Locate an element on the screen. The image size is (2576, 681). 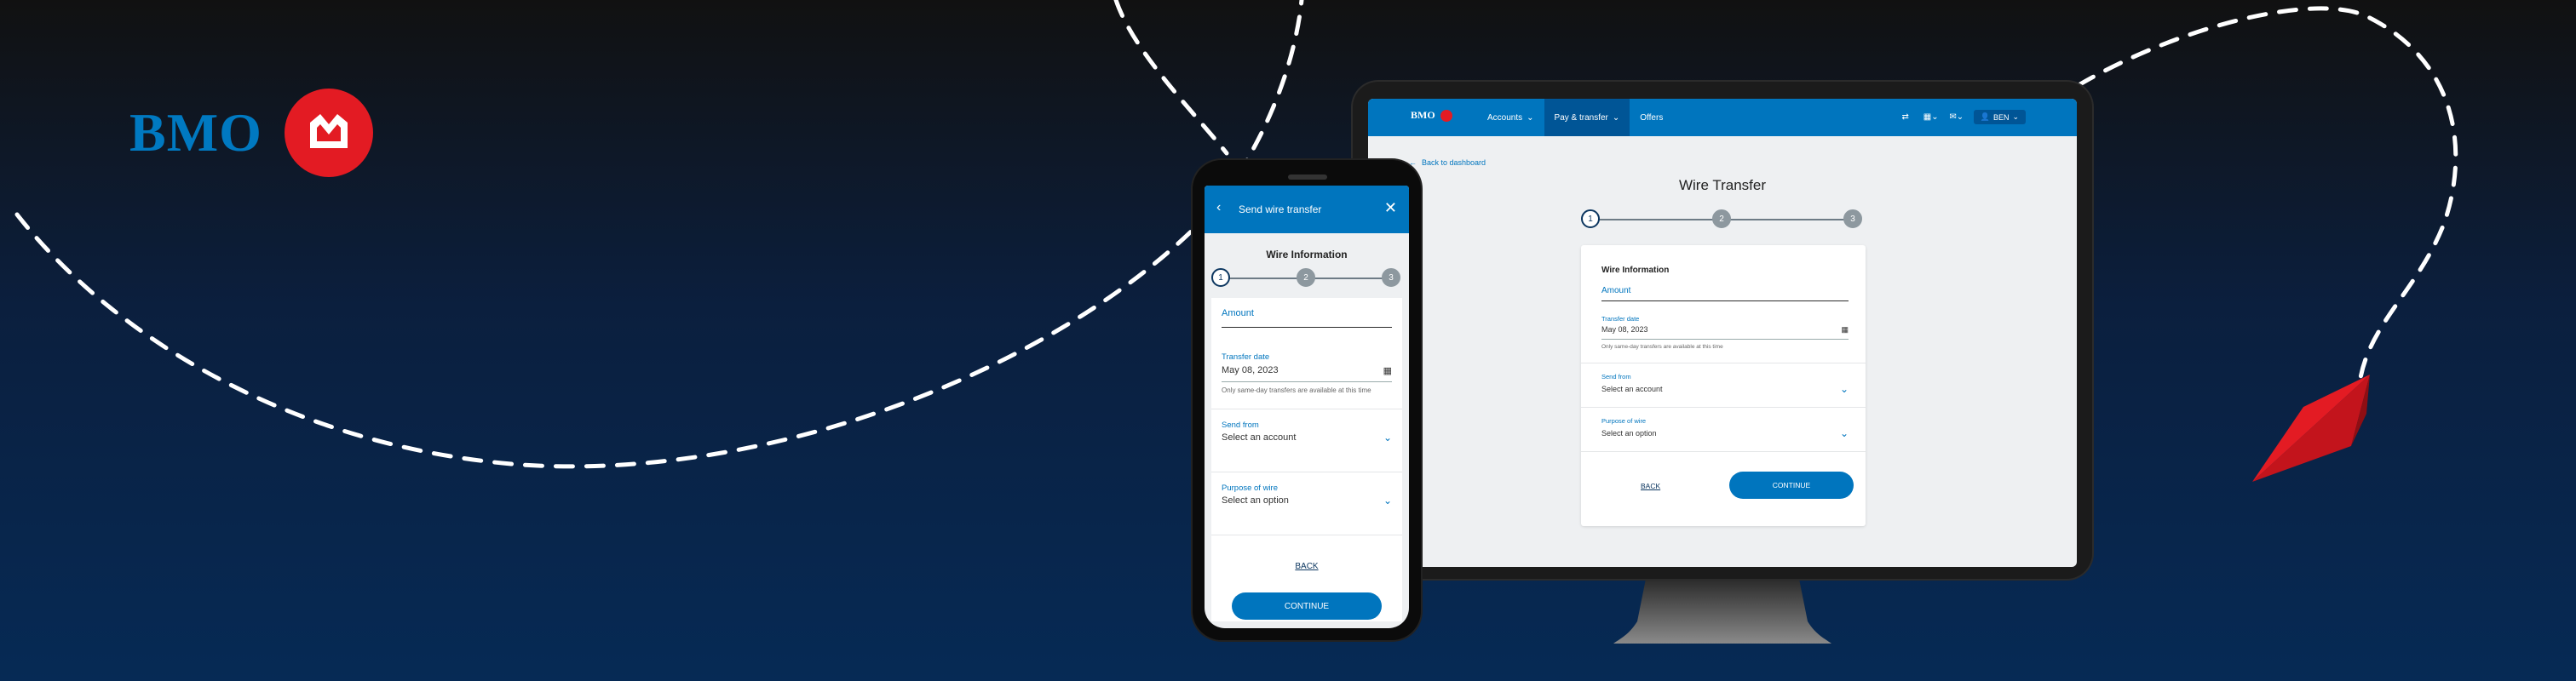
section-title: Wire Information is located at coordinates (1307, 254).